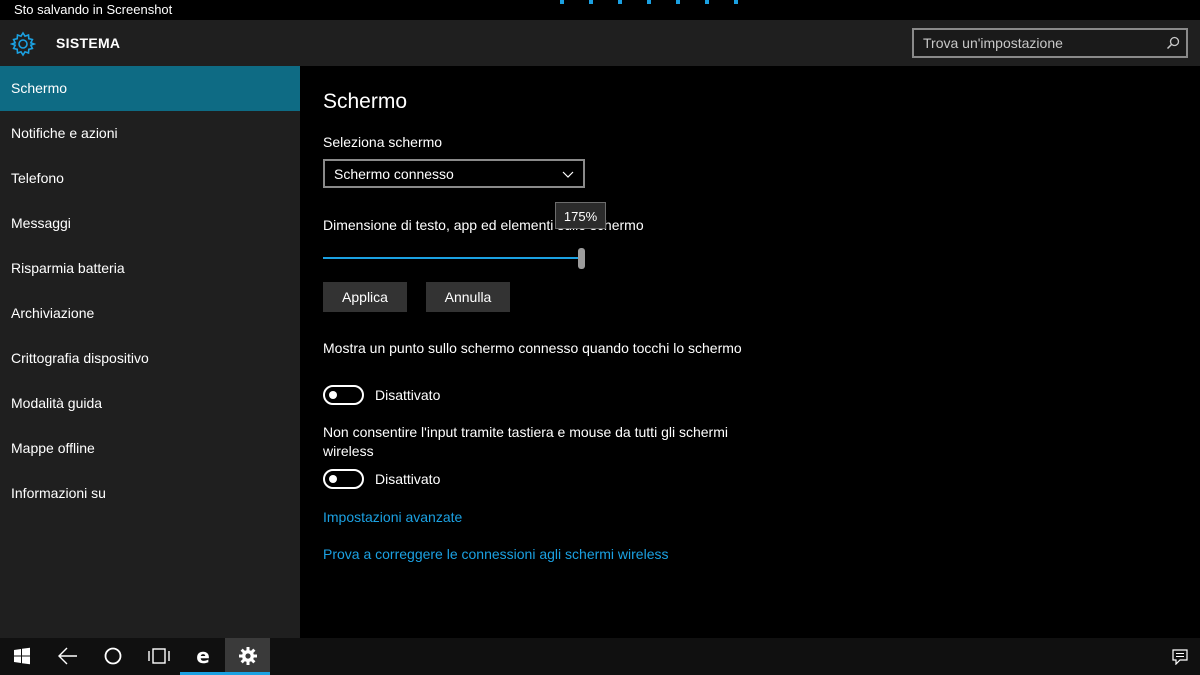 Image resolution: width=1200 pixels, height=675 pixels. I want to click on scale-slider, so click(454, 259).